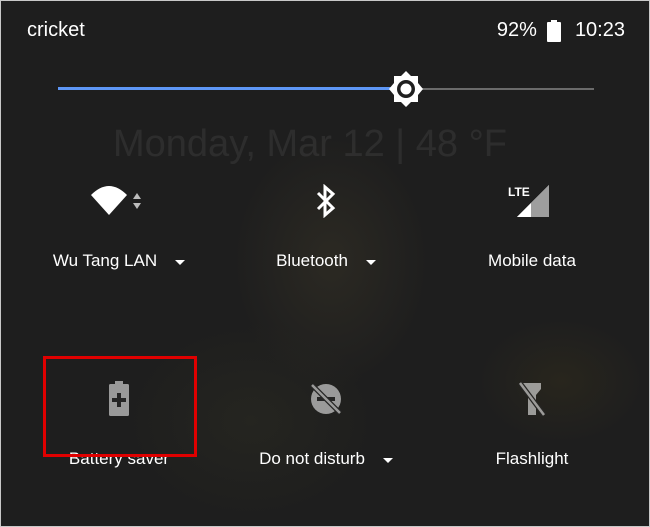 Image resolution: width=650 pixels, height=527 pixels. I want to click on status-right: 92% 10:23, so click(561, 30).